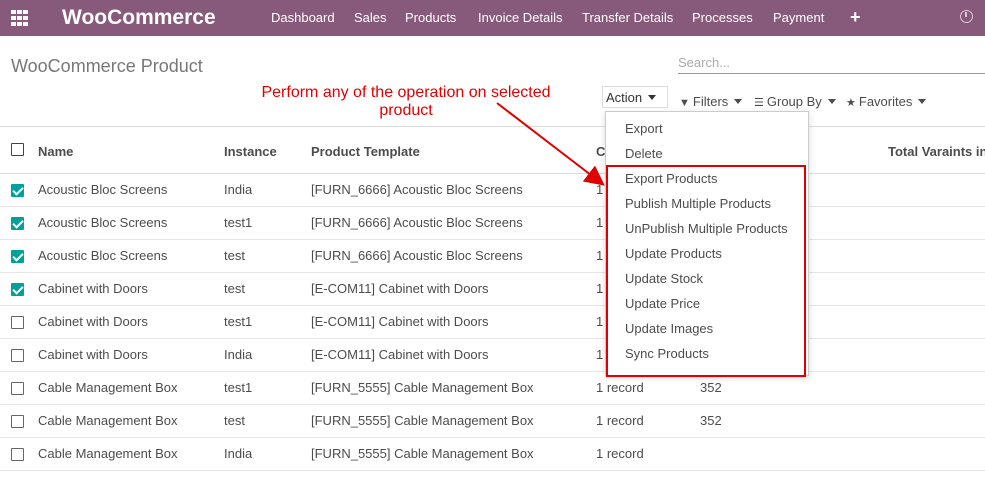 Image resolution: width=985 pixels, height=500 pixels. Describe the element at coordinates (855, 17) in the screenshot. I see `plus-icon: +` at that location.